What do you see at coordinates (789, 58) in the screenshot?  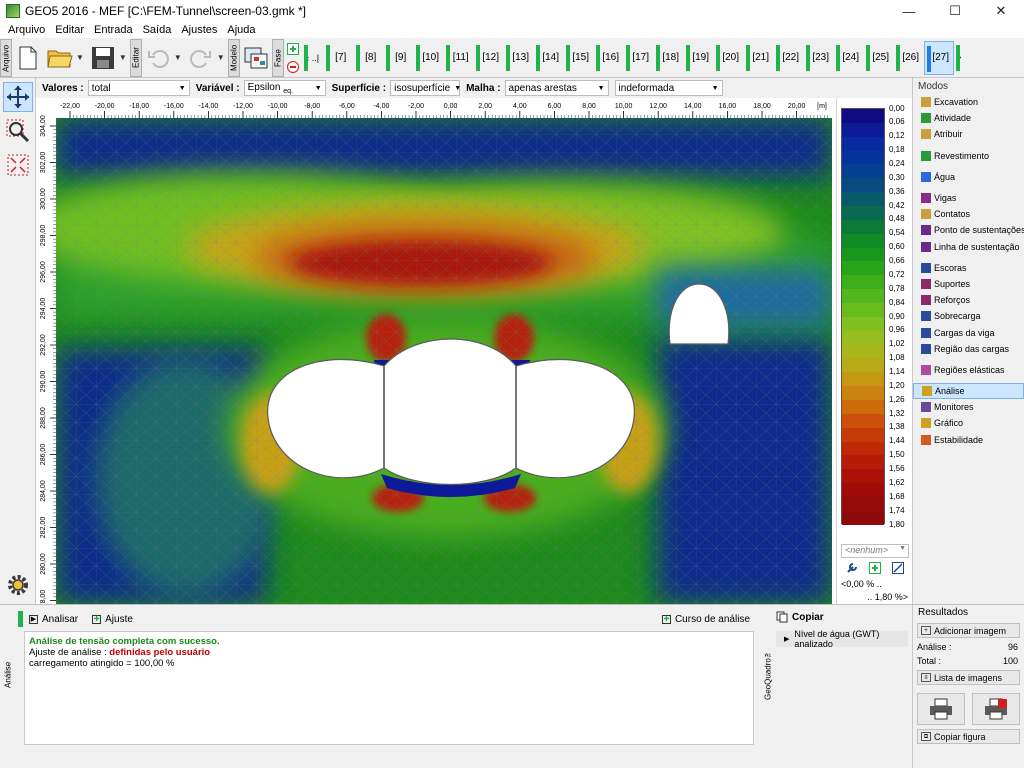 I see `stage-tab-15: [22]` at bounding box center [789, 58].